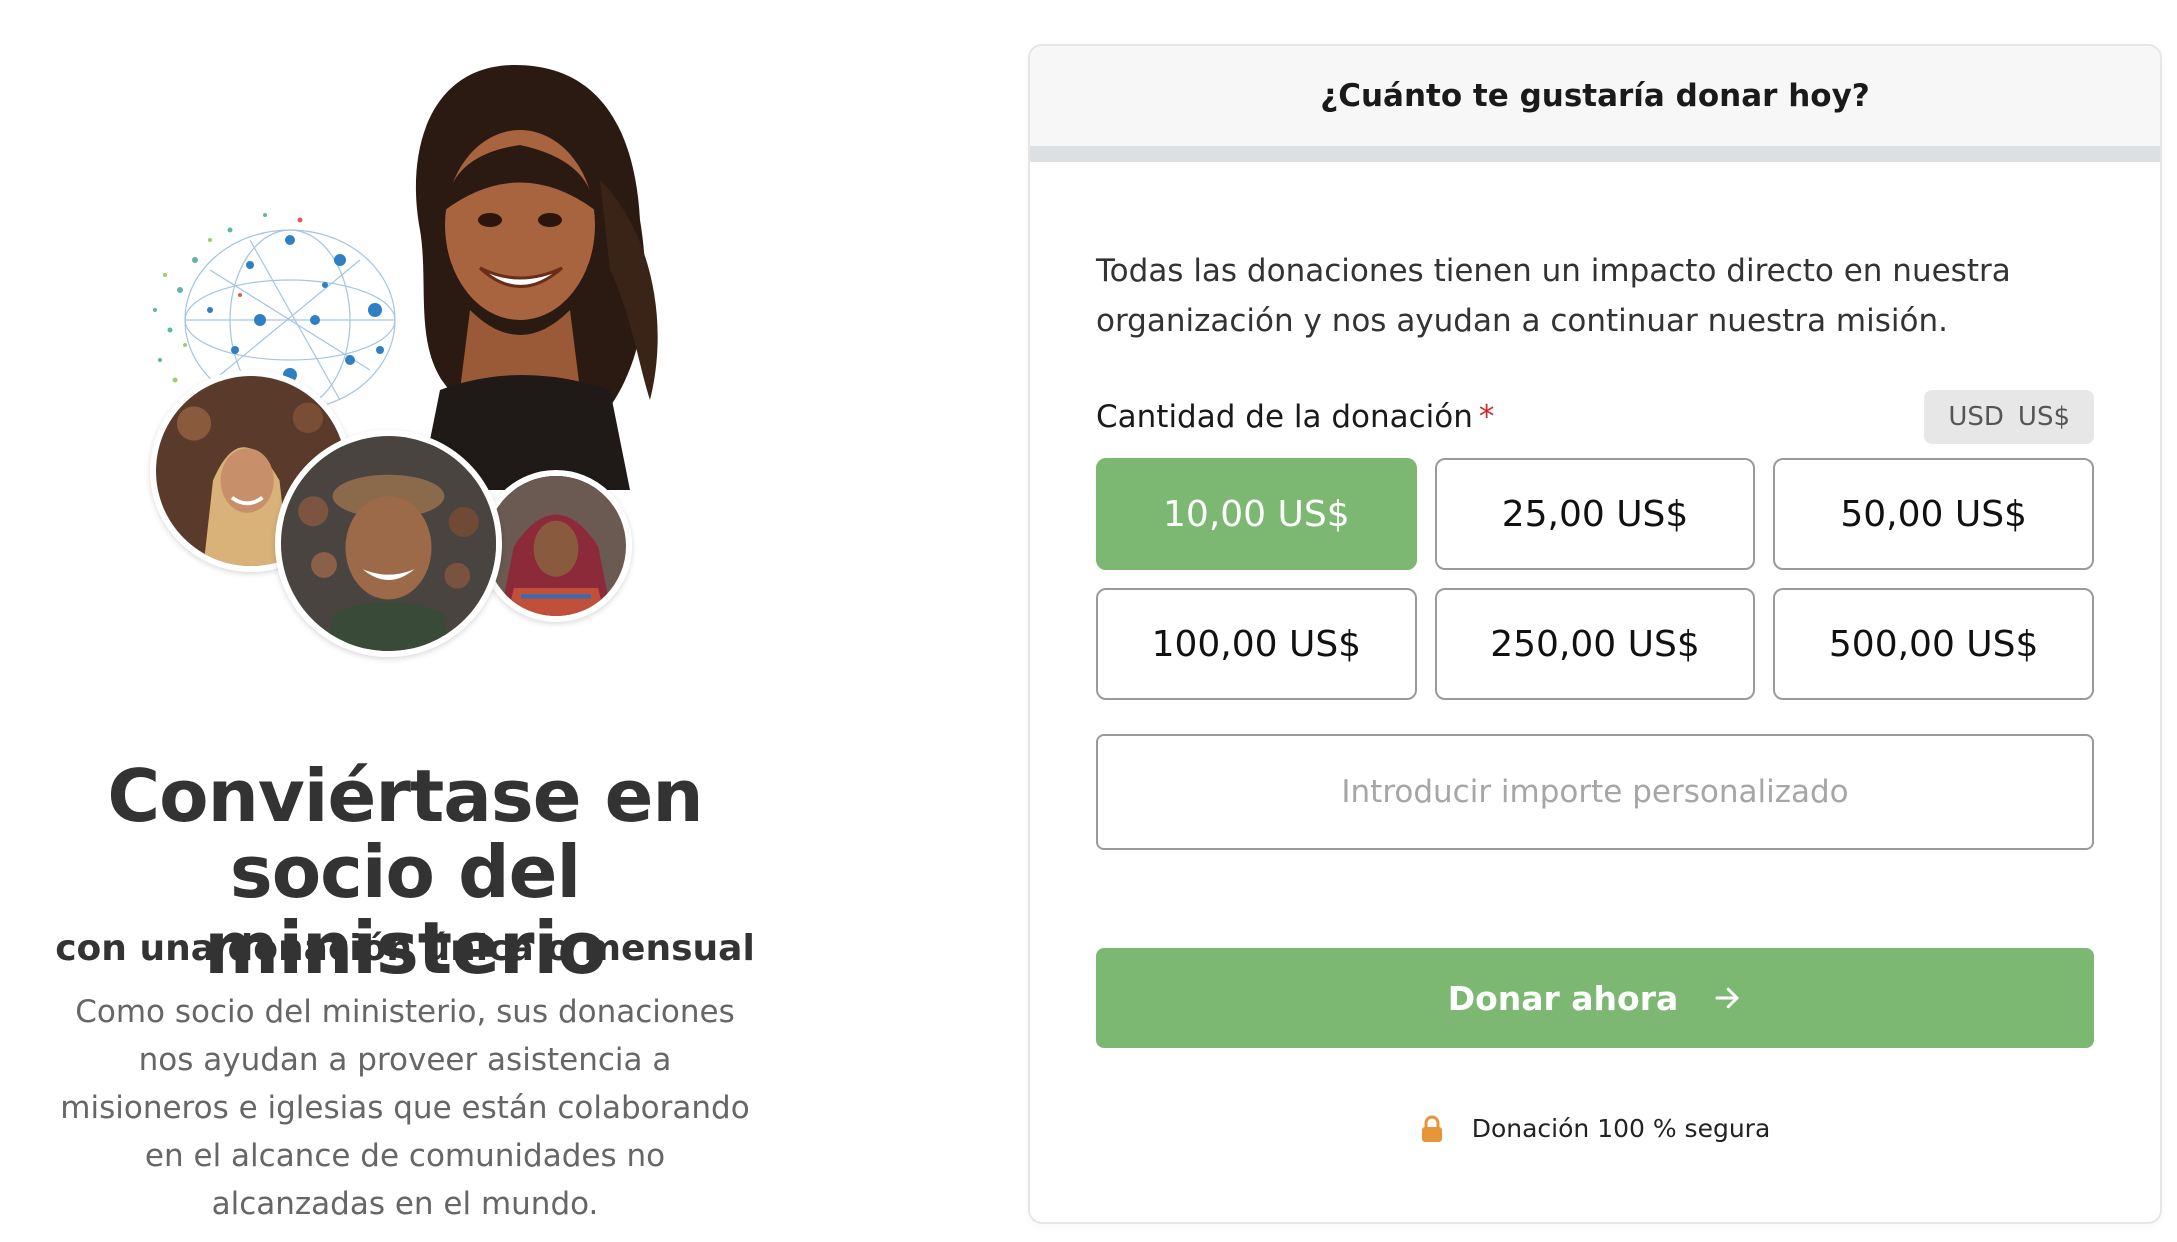 Image resolution: width=2177 pixels, height=1242 pixels. Describe the element at coordinates (1621, 1128) in the screenshot. I see `secure-donation-text: Donación 100 % segura` at that location.